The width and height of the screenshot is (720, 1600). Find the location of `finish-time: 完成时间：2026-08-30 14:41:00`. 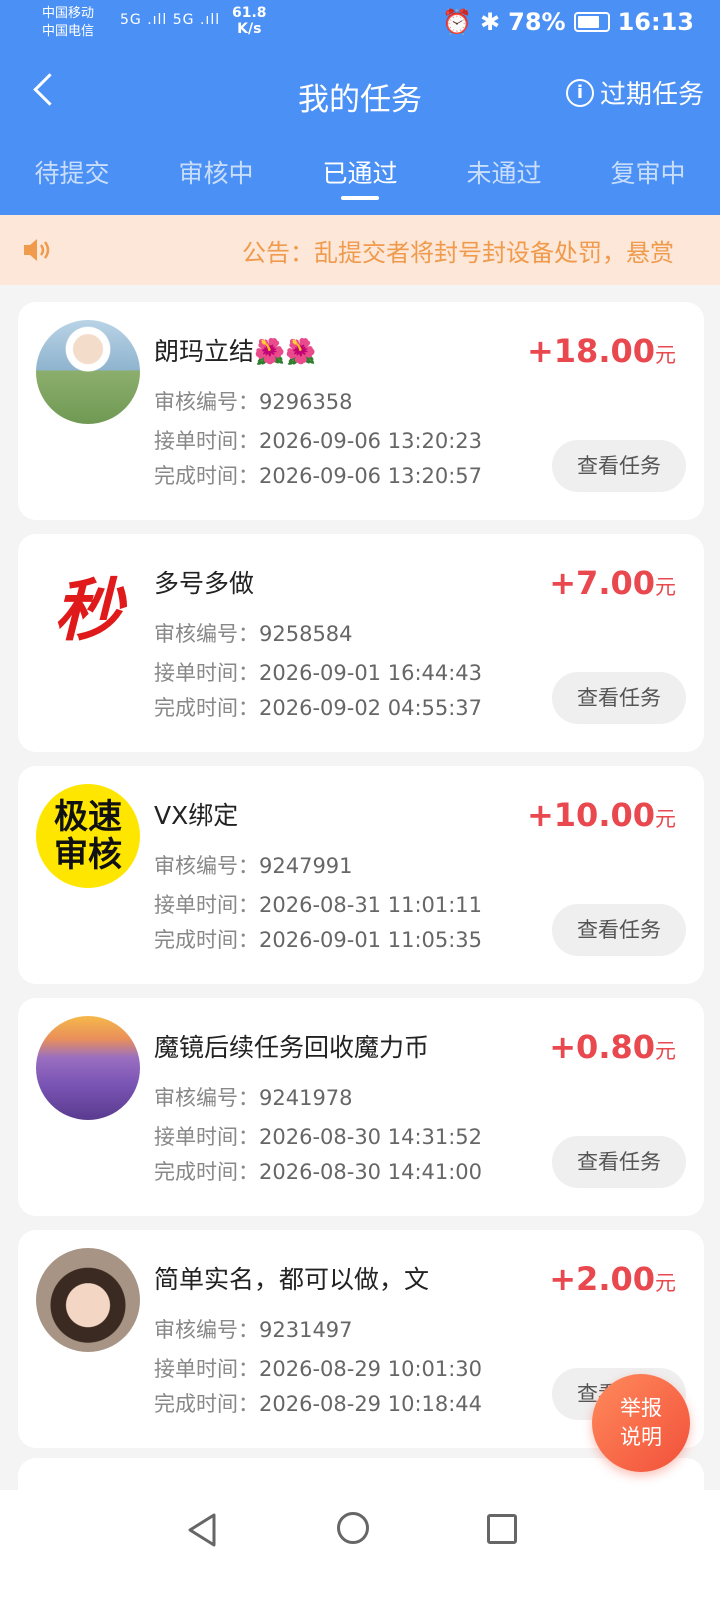

finish-time: 完成时间：2026-08-30 14:41:00 is located at coordinates (318, 1171).